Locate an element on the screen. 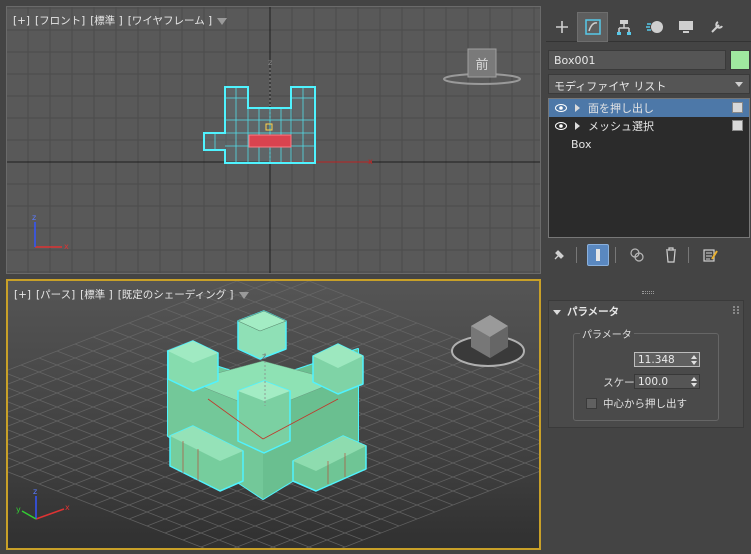  modifier-list-label: モディファイヤ リスト is located at coordinates (610, 86).